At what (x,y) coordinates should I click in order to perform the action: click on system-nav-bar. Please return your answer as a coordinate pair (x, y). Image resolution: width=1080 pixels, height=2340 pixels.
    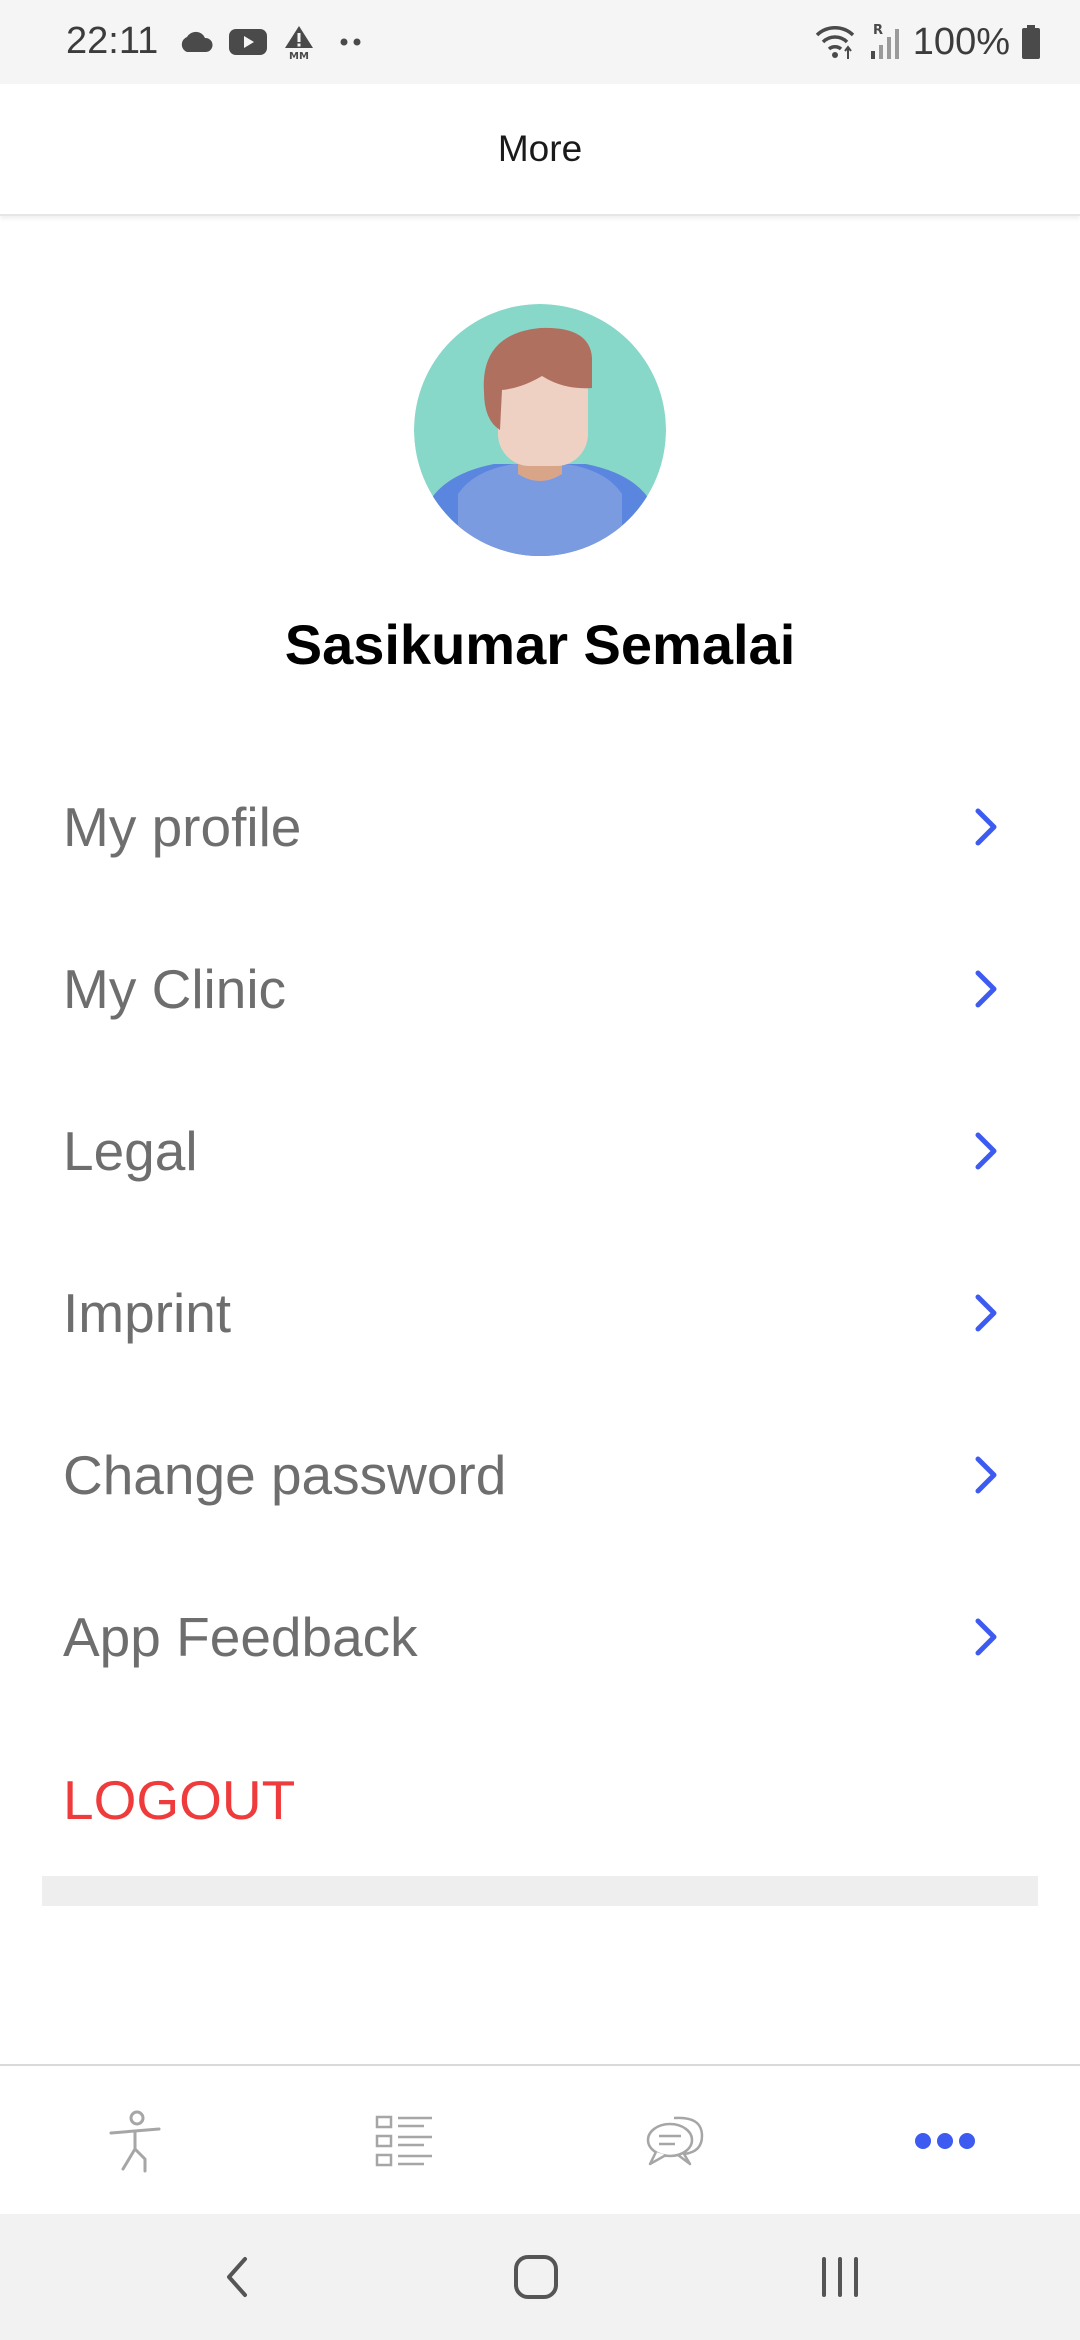
    Looking at the image, I should click on (540, 2277).